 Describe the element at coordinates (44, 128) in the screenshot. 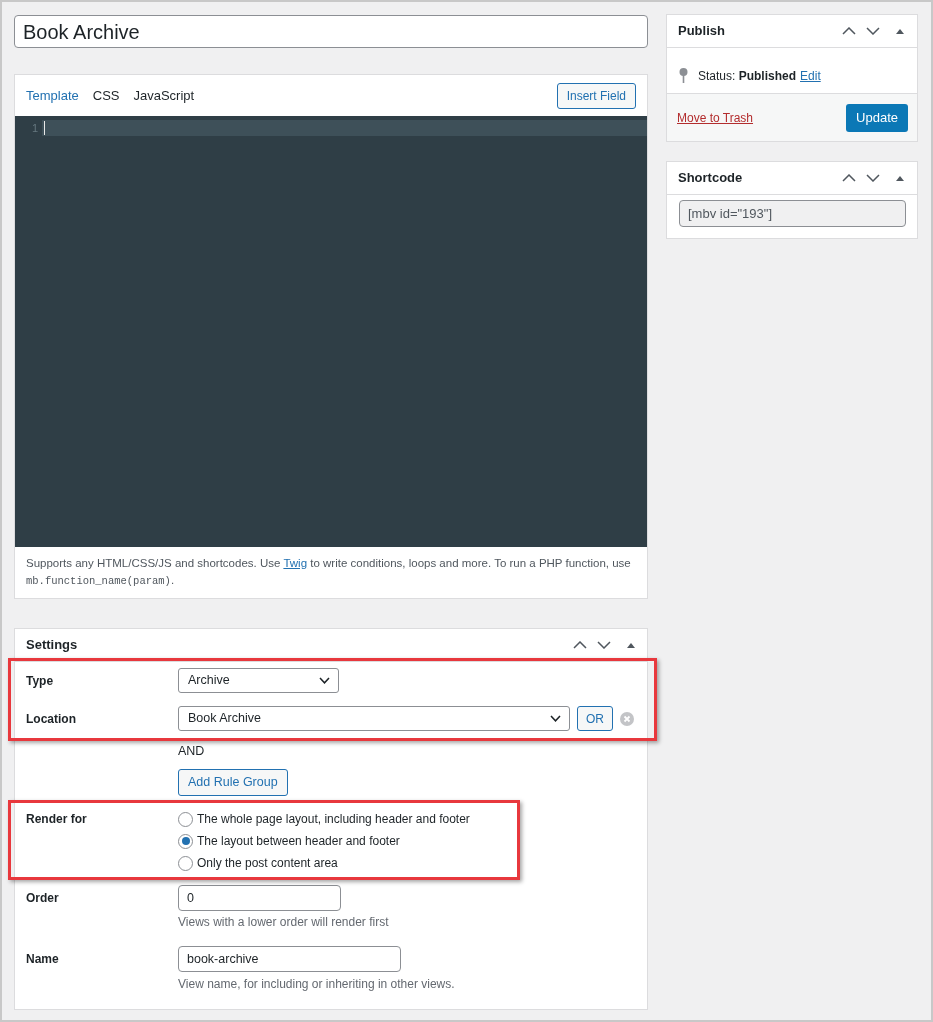

I see `text-cursor-icon` at that location.